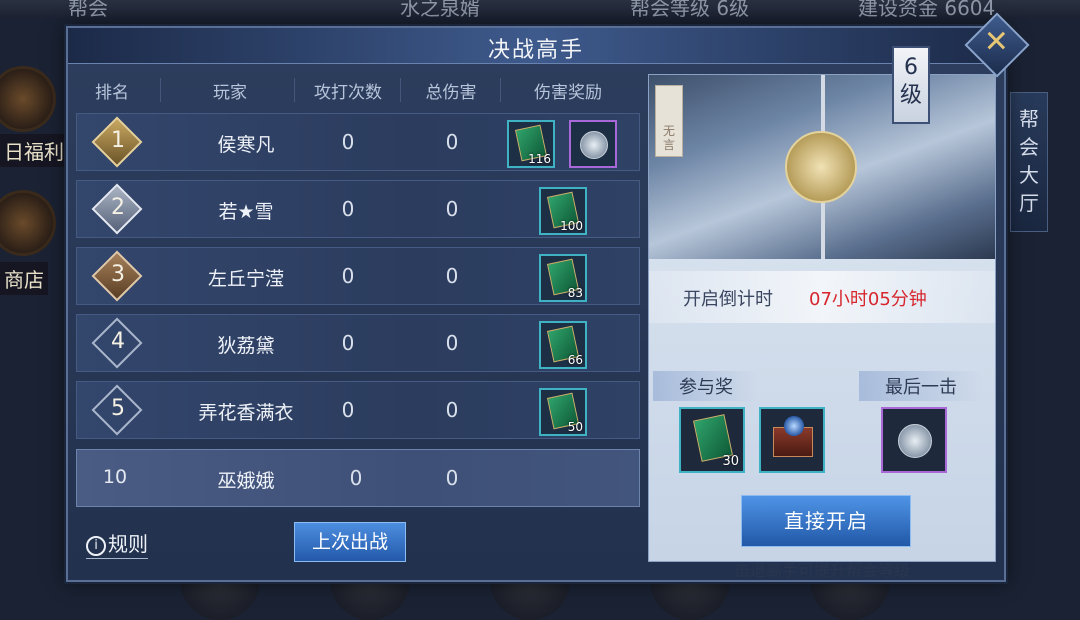  What do you see at coordinates (563, 412) in the screenshot?
I see `reward-slot: 50` at bounding box center [563, 412].